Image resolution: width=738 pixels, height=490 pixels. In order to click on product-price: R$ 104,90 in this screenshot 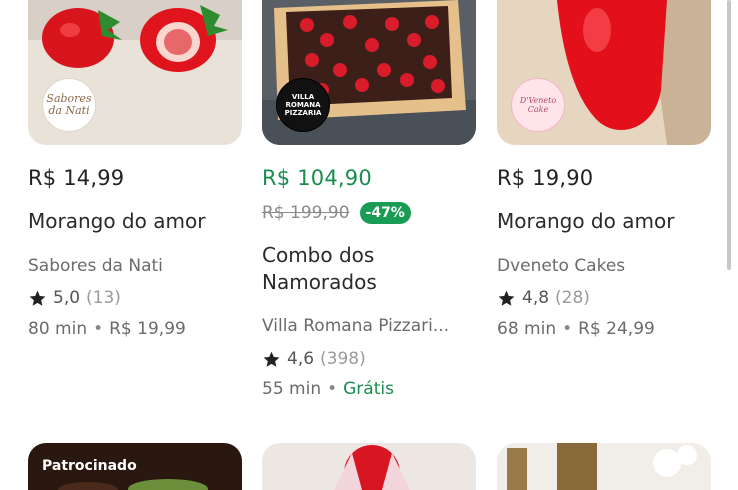, I will do `click(317, 178)`.